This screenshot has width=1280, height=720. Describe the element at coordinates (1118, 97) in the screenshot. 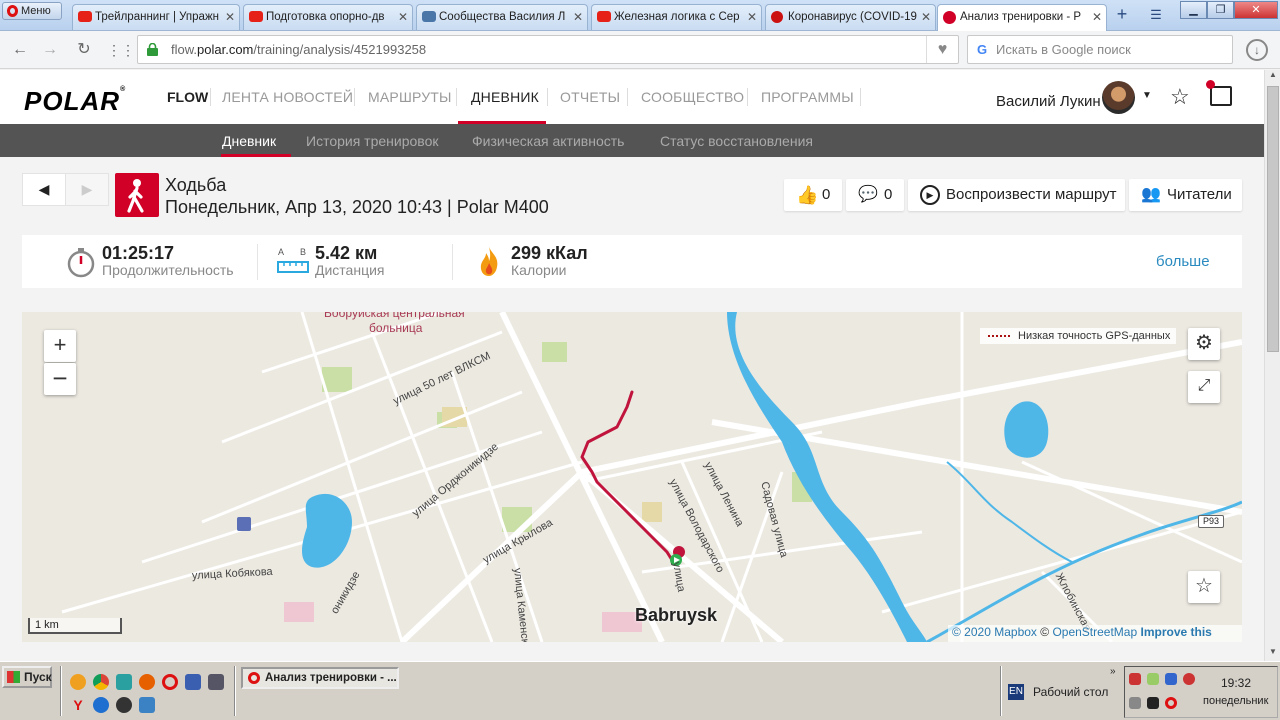

I see `avatar` at that location.